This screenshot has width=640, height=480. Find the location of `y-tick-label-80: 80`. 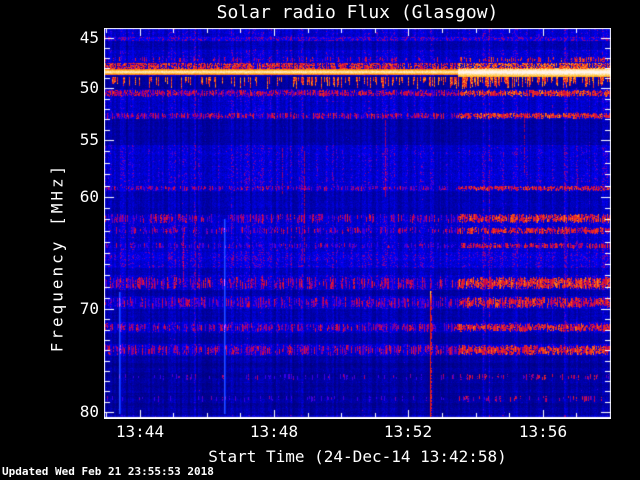

y-tick-label-80: 80 is located at coordinates (89, 411).